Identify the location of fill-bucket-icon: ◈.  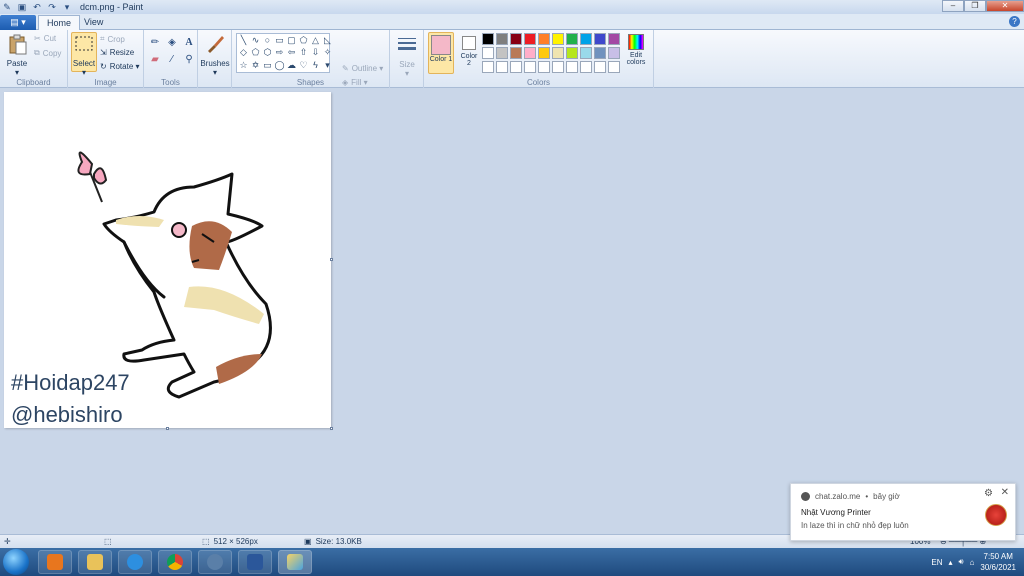
(172, 43).